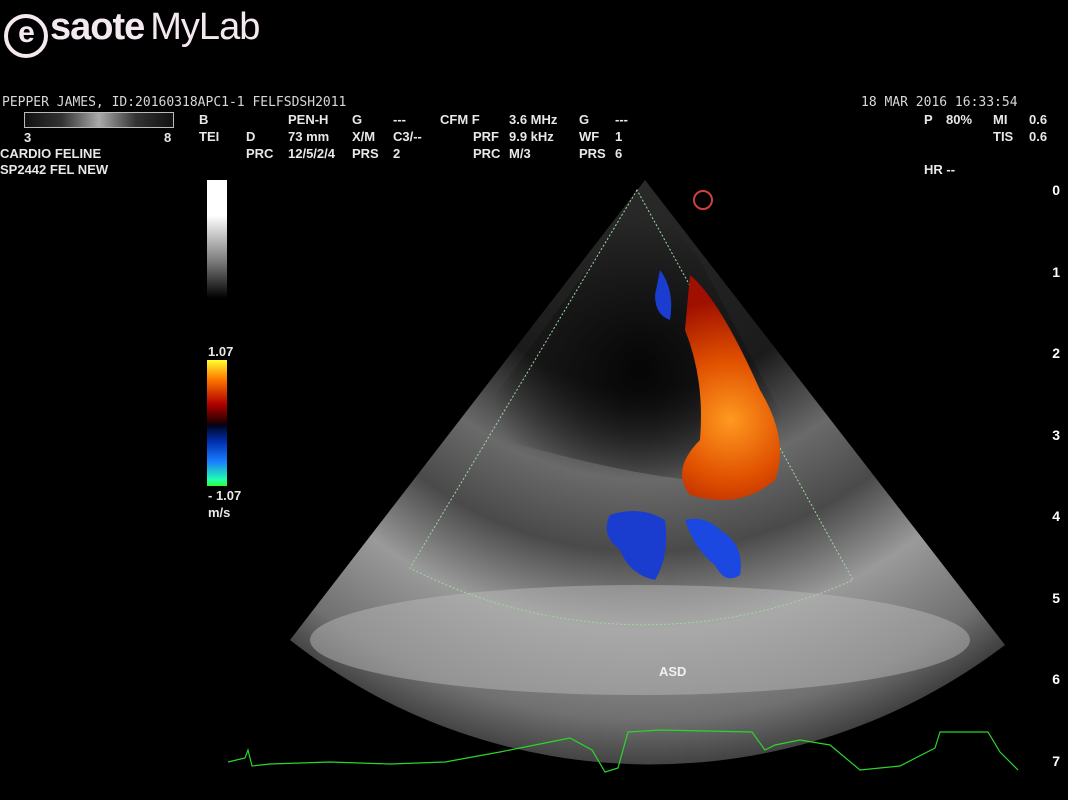 The width and height of the screenshot is (1068, 800). I want to click on depth-tick-2: 2, so click(1056, 353).